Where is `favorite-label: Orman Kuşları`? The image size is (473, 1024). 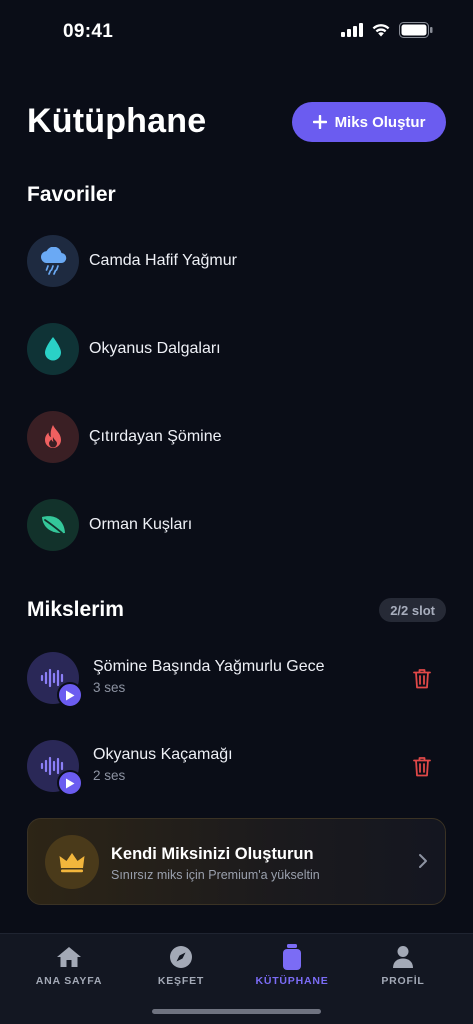
favorite-label: Orman Kuşları is located at coordinates (141, 524).